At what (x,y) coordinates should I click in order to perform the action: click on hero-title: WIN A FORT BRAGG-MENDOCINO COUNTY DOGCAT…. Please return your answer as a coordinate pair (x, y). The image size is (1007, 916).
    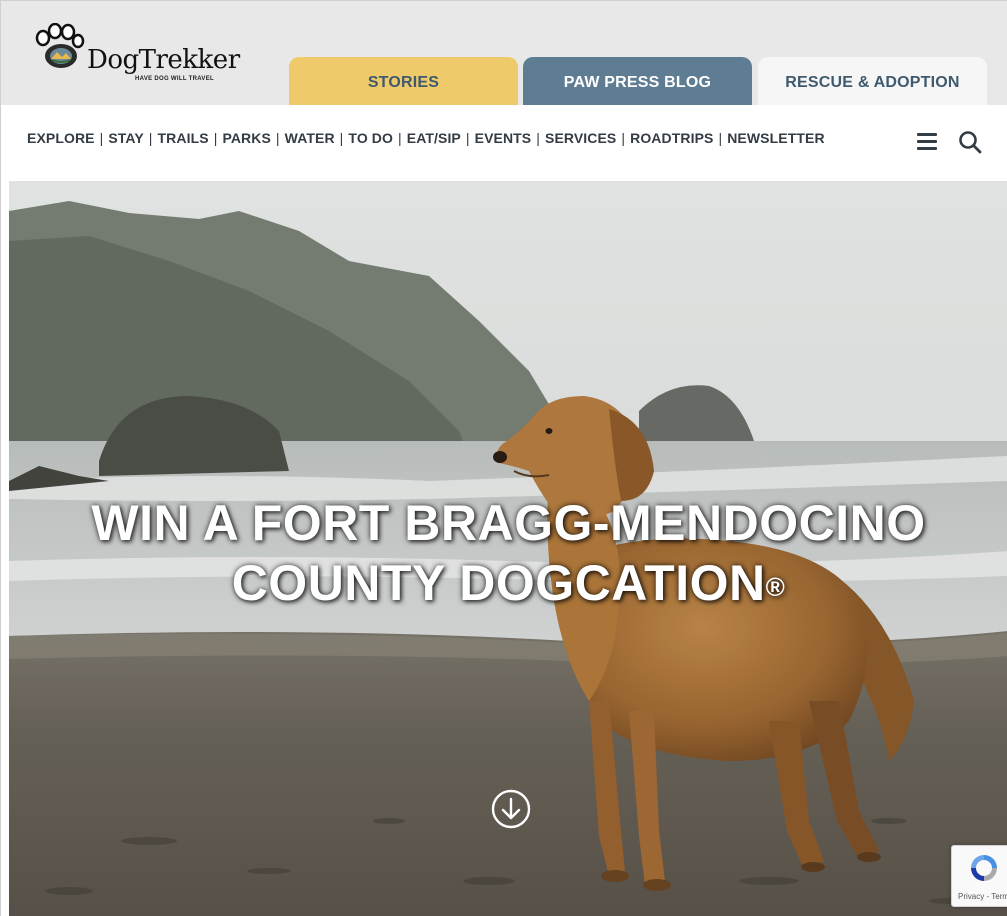
    Looking at the image, I should click on (508, 553).